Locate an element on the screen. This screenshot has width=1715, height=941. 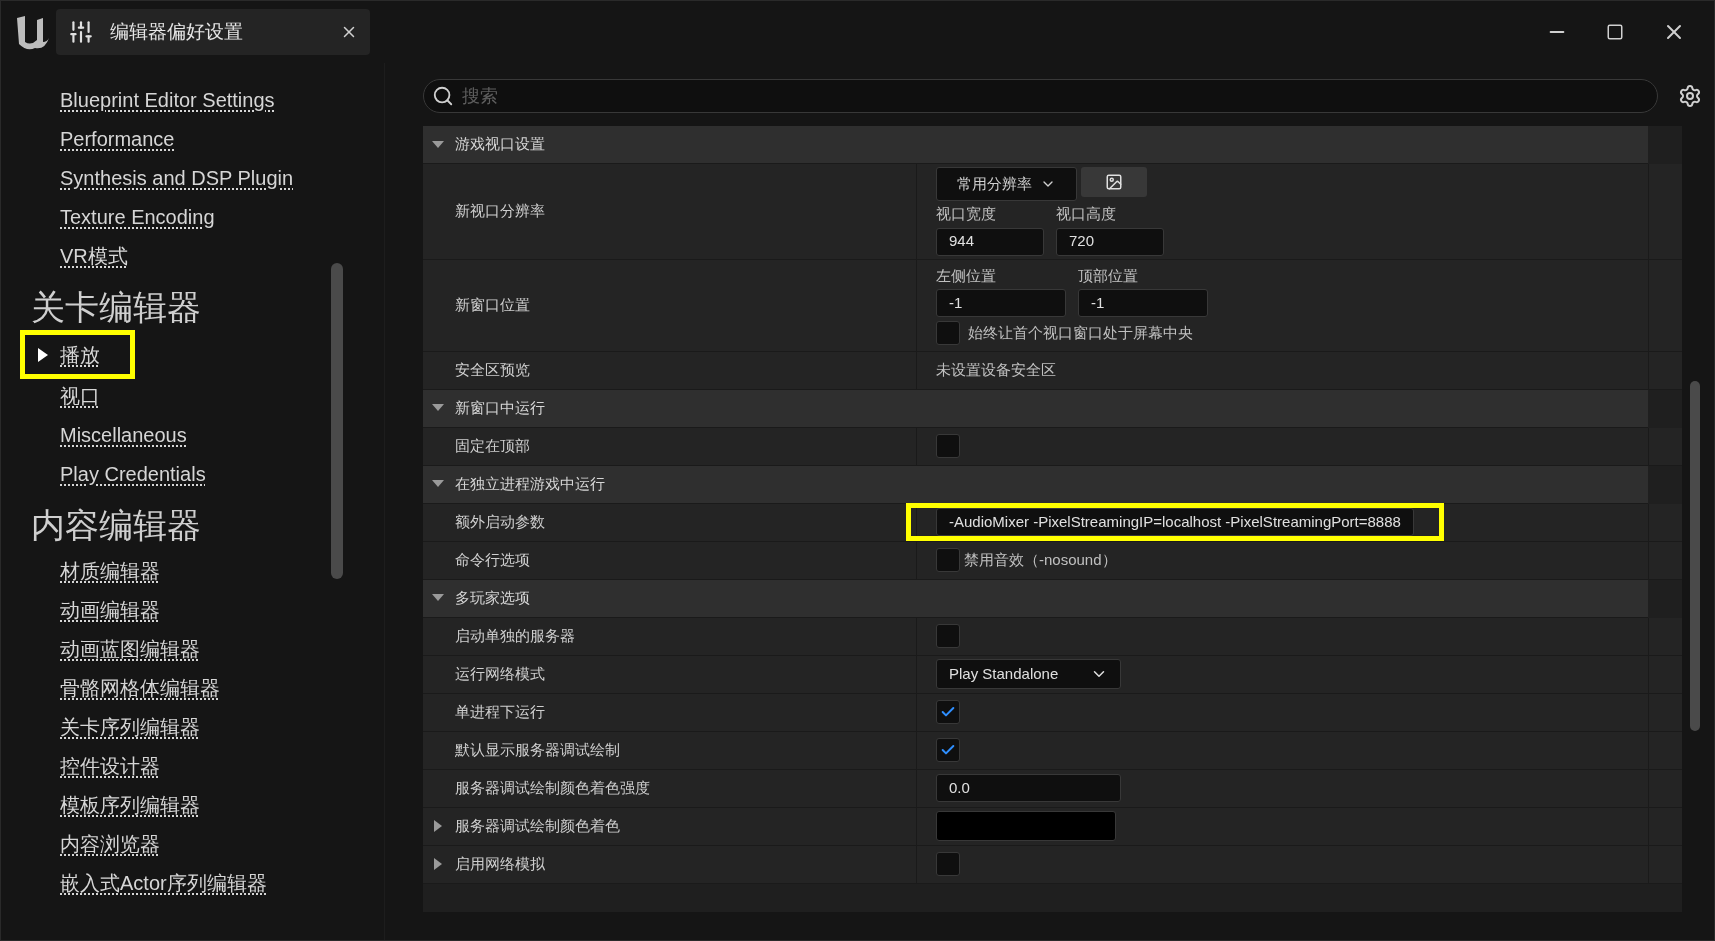
setting-label: 默认显示服务器调试绘制 is located at coordinates (537, 749).